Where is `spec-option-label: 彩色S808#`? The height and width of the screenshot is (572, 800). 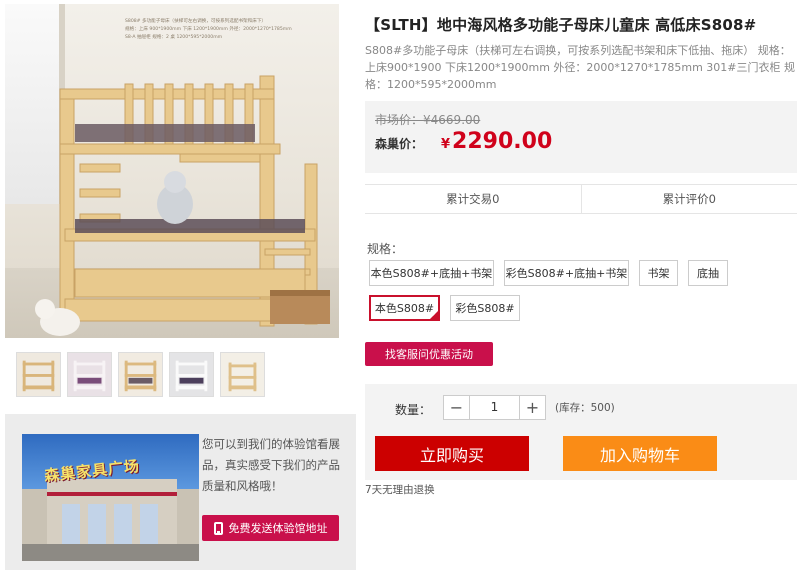 spec-option-label: 彩色S808# is located at coordinates (485, 308).